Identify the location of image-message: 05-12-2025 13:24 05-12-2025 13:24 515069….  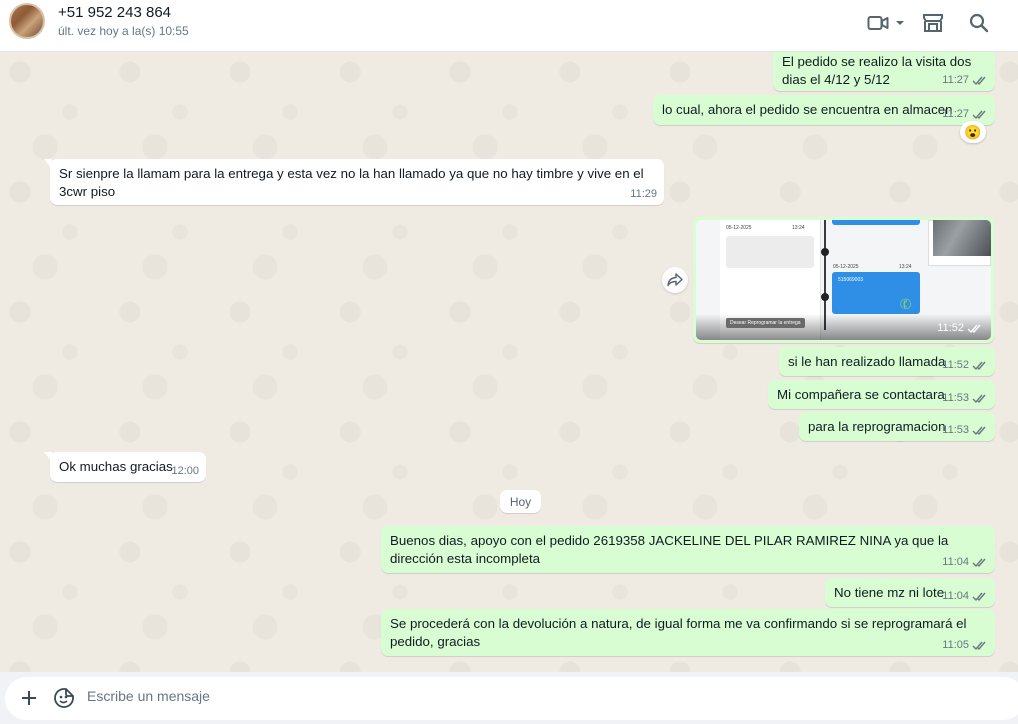
(843, 280).